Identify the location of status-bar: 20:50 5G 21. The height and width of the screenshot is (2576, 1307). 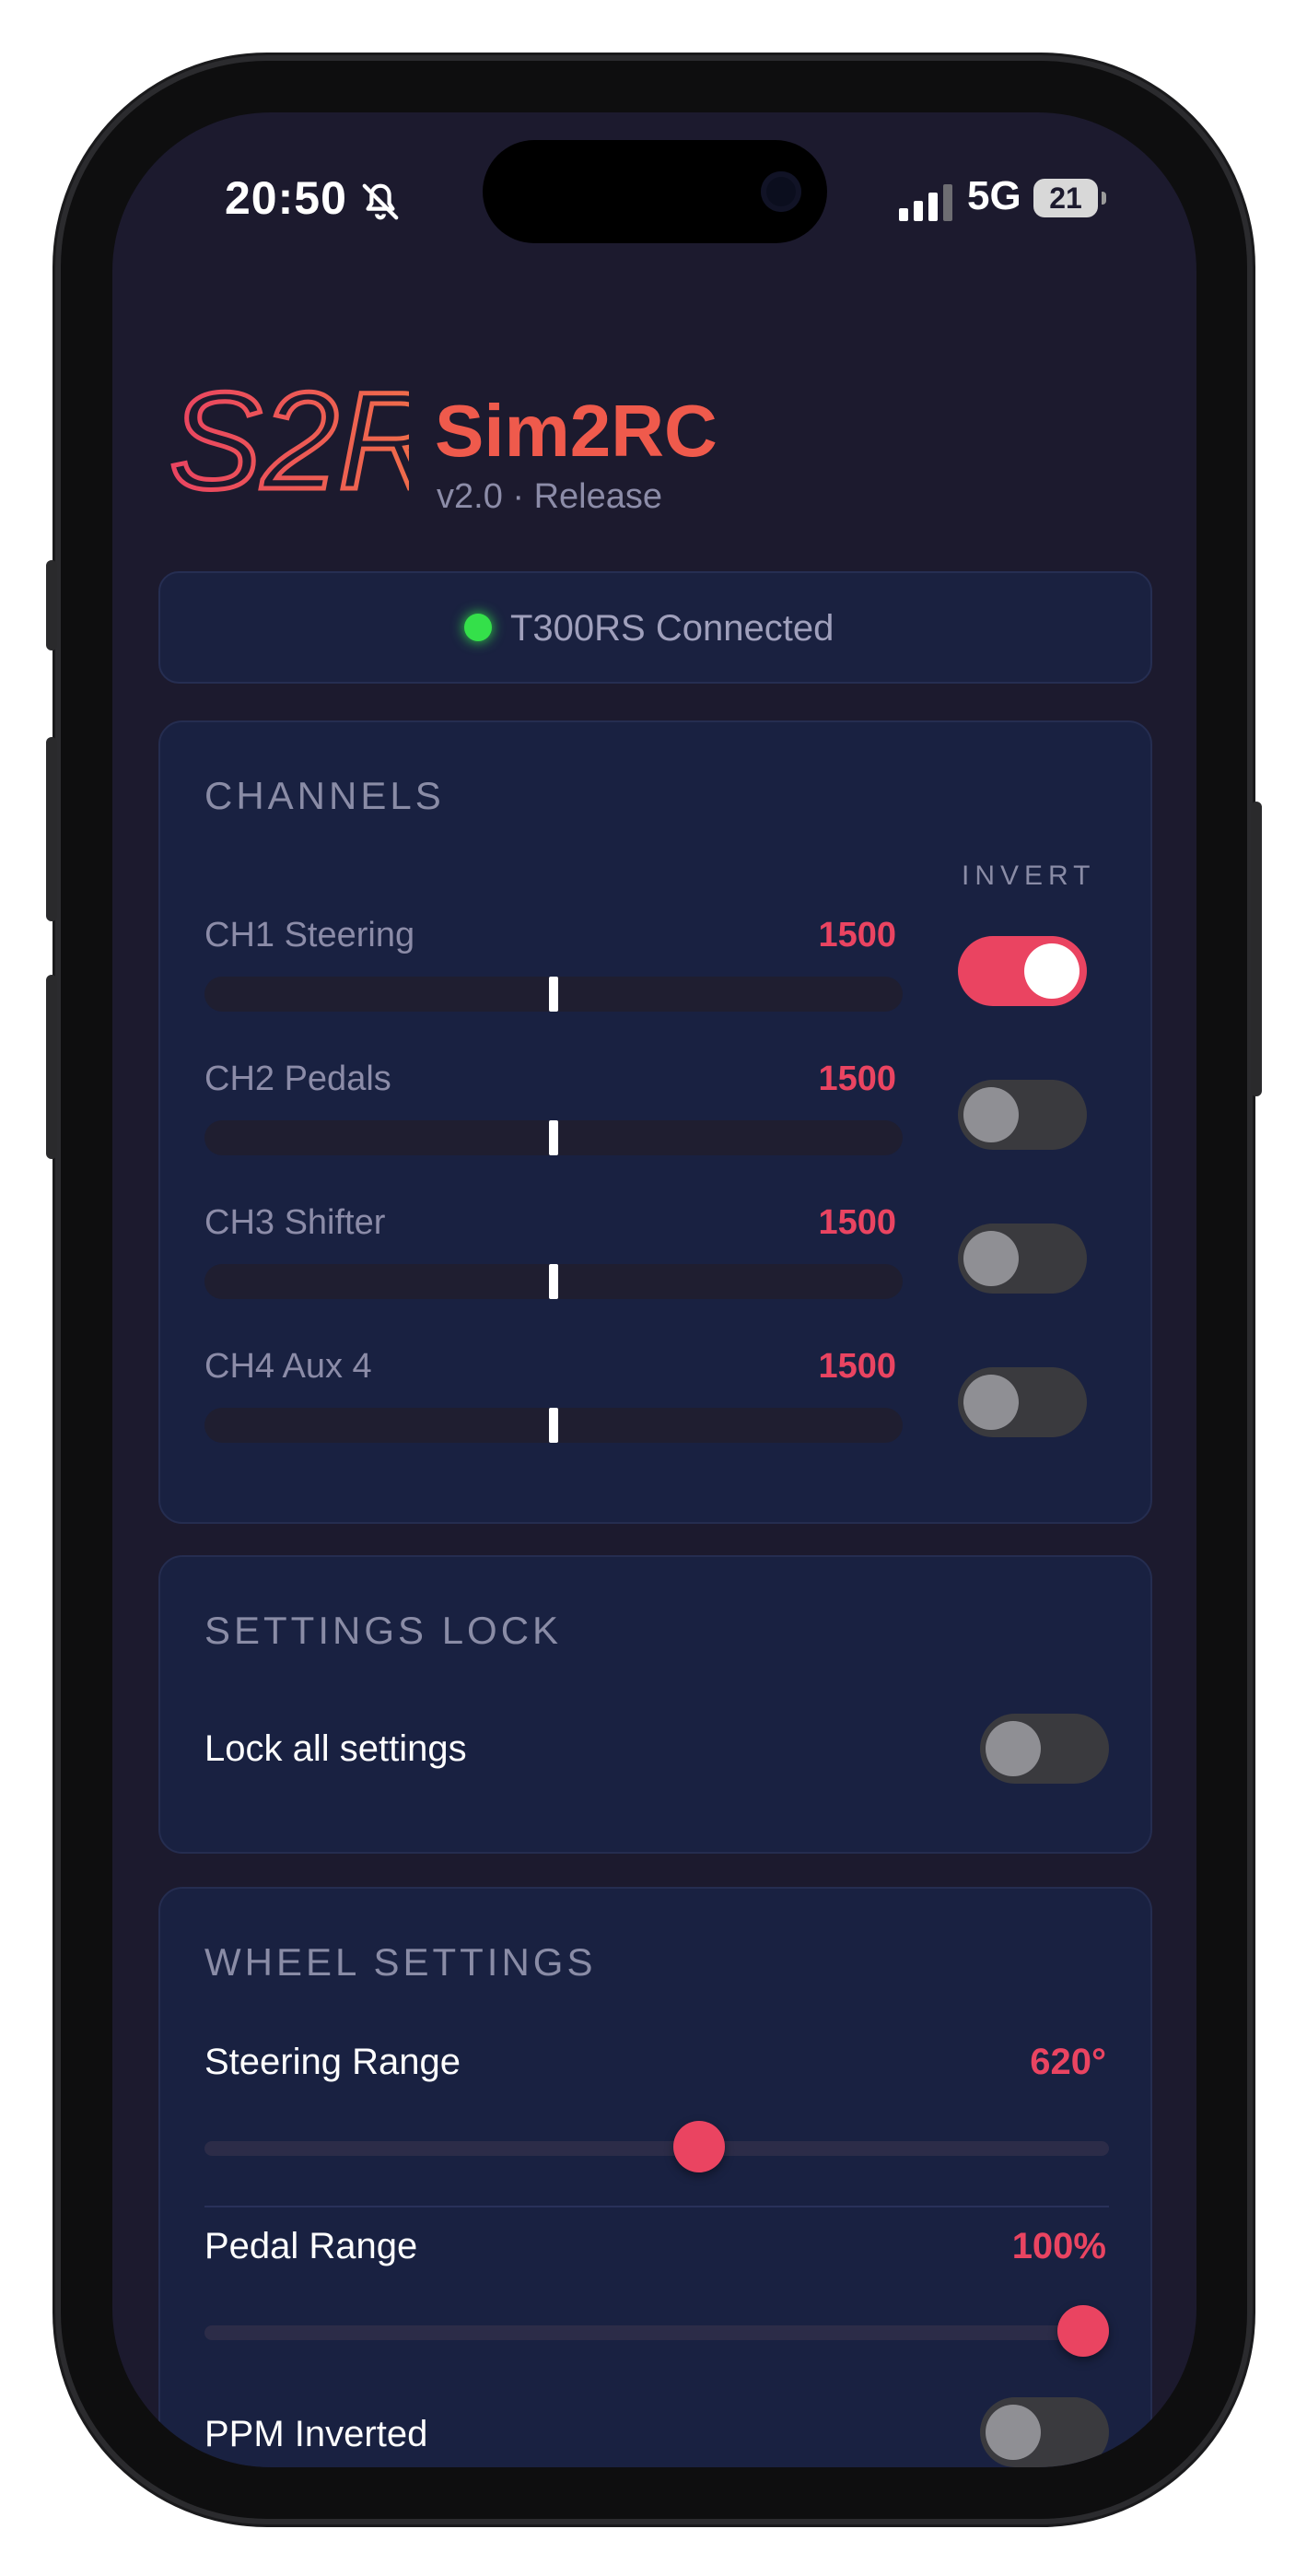
(654, 204).